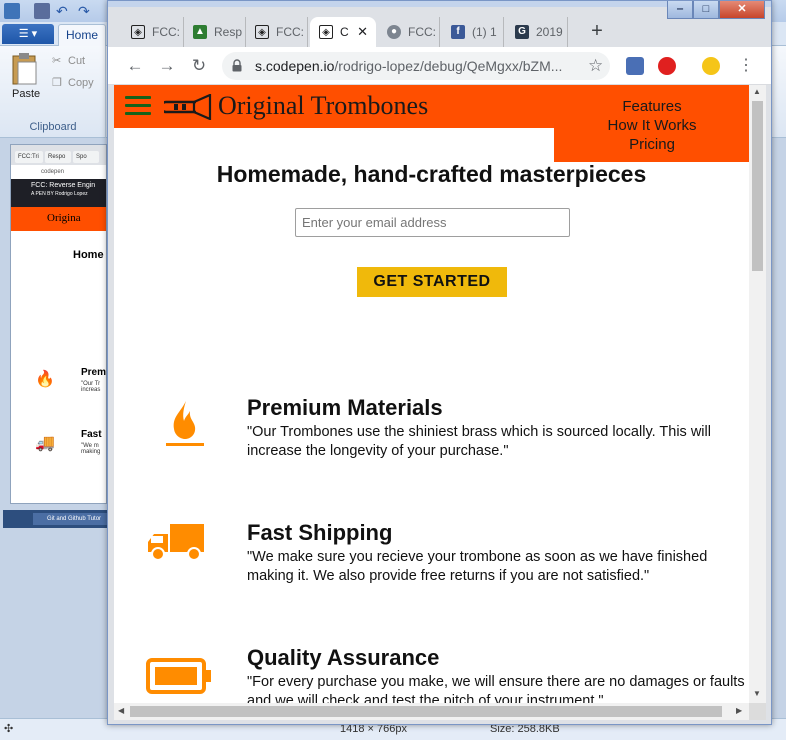 This screenshot has width=786, height=740. What do you see at coordinates (409, 32) in the screenshot?
I see `browser-tab: ● FCC:` at bounding box center [409, 32].